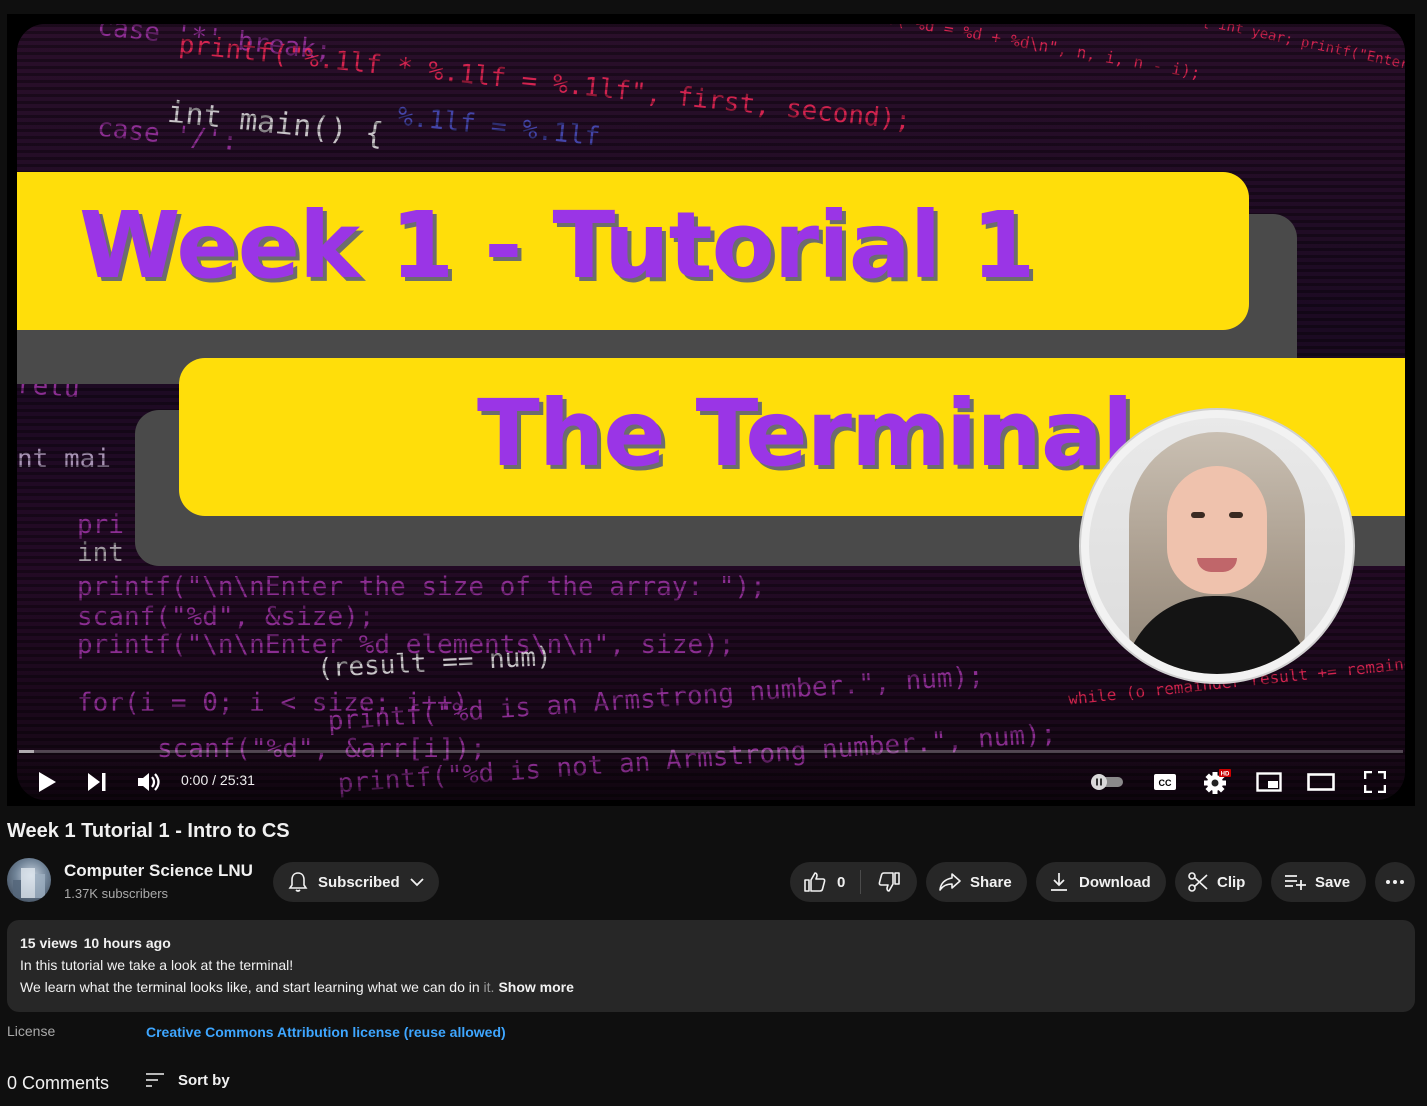  I want to click on scissors-icon, so click(1198, 882).